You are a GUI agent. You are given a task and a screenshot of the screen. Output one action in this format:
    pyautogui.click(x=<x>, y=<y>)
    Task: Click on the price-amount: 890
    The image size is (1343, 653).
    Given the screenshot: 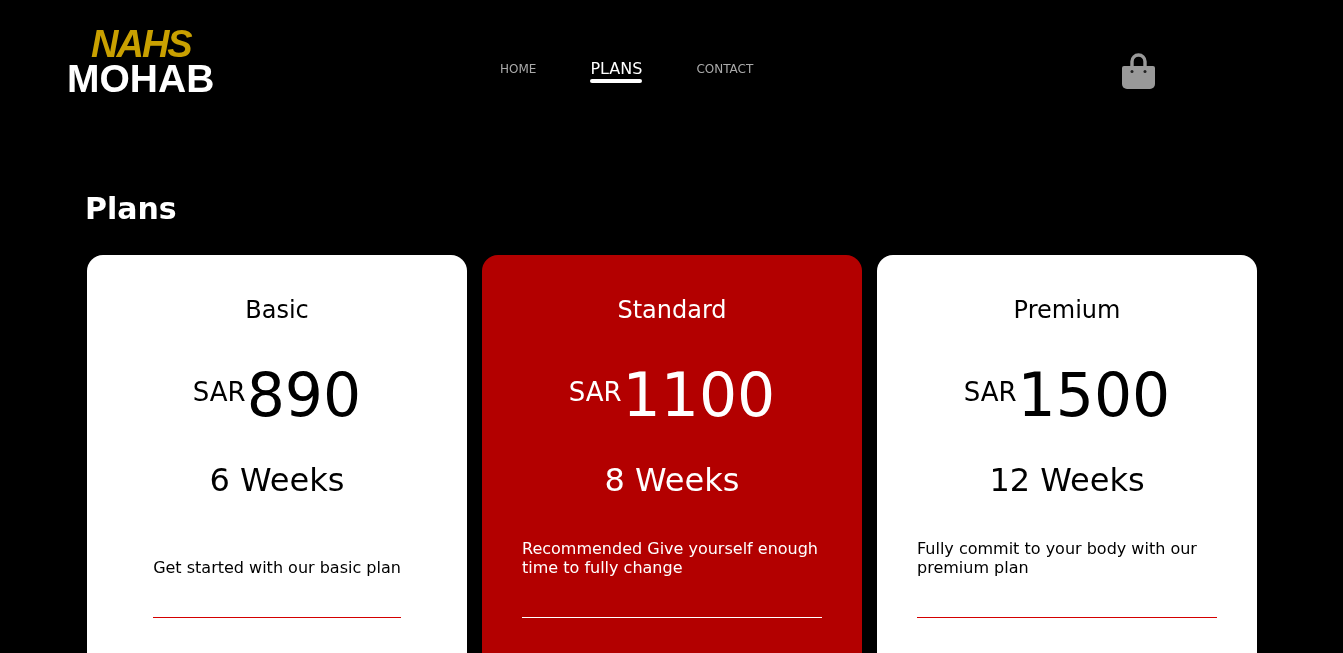 What is the action you would take?
    pyautogui.click(x=304, y=395)
    